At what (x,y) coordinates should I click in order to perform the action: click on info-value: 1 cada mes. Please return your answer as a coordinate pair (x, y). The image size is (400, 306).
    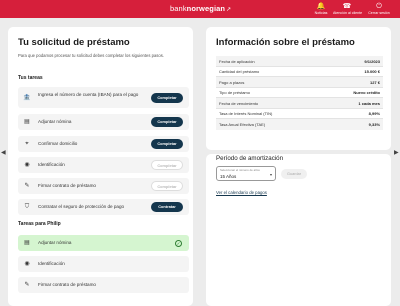
    Looking at the image, I should click on (369, 103).